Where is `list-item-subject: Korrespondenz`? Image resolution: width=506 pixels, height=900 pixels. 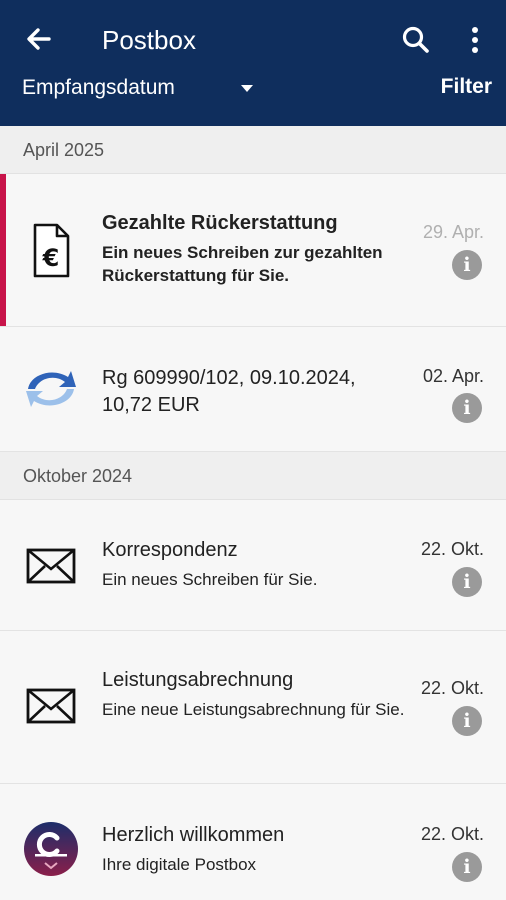
list-item-subject: Korrespondenz is located at coordinates (170, 550).